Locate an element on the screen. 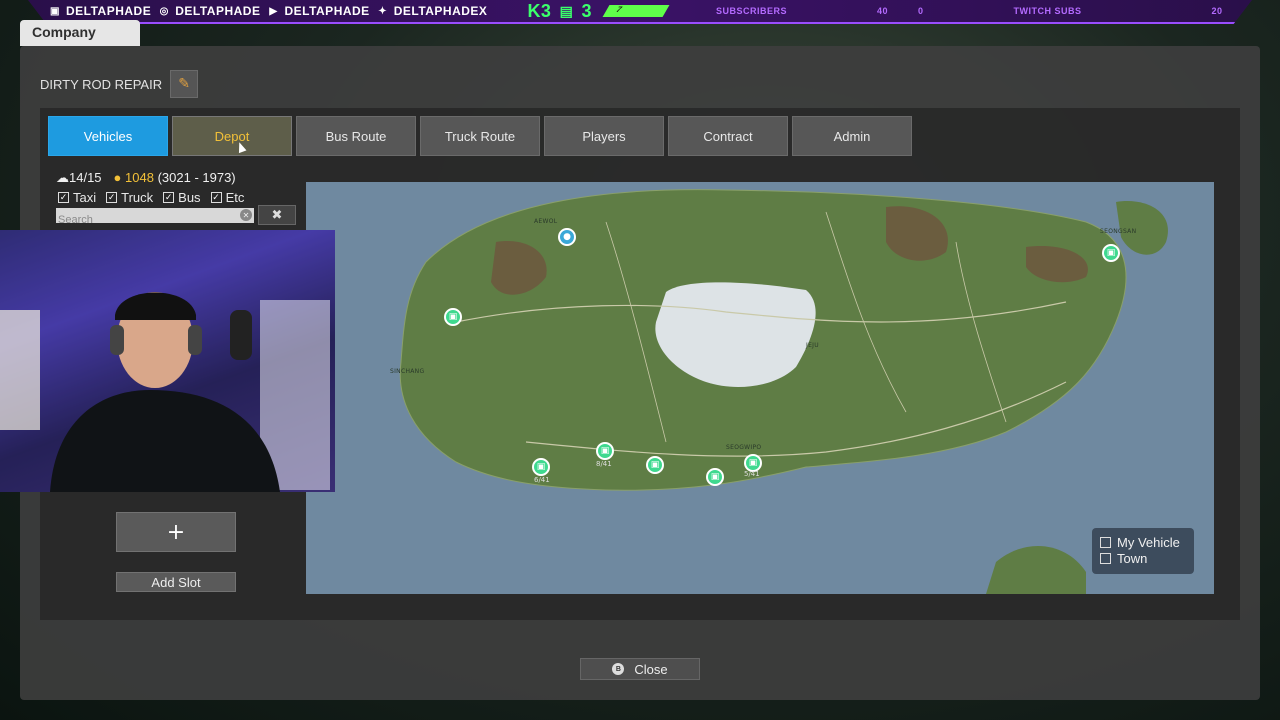  legend-town: Town is located at coordinates (1143, 558).